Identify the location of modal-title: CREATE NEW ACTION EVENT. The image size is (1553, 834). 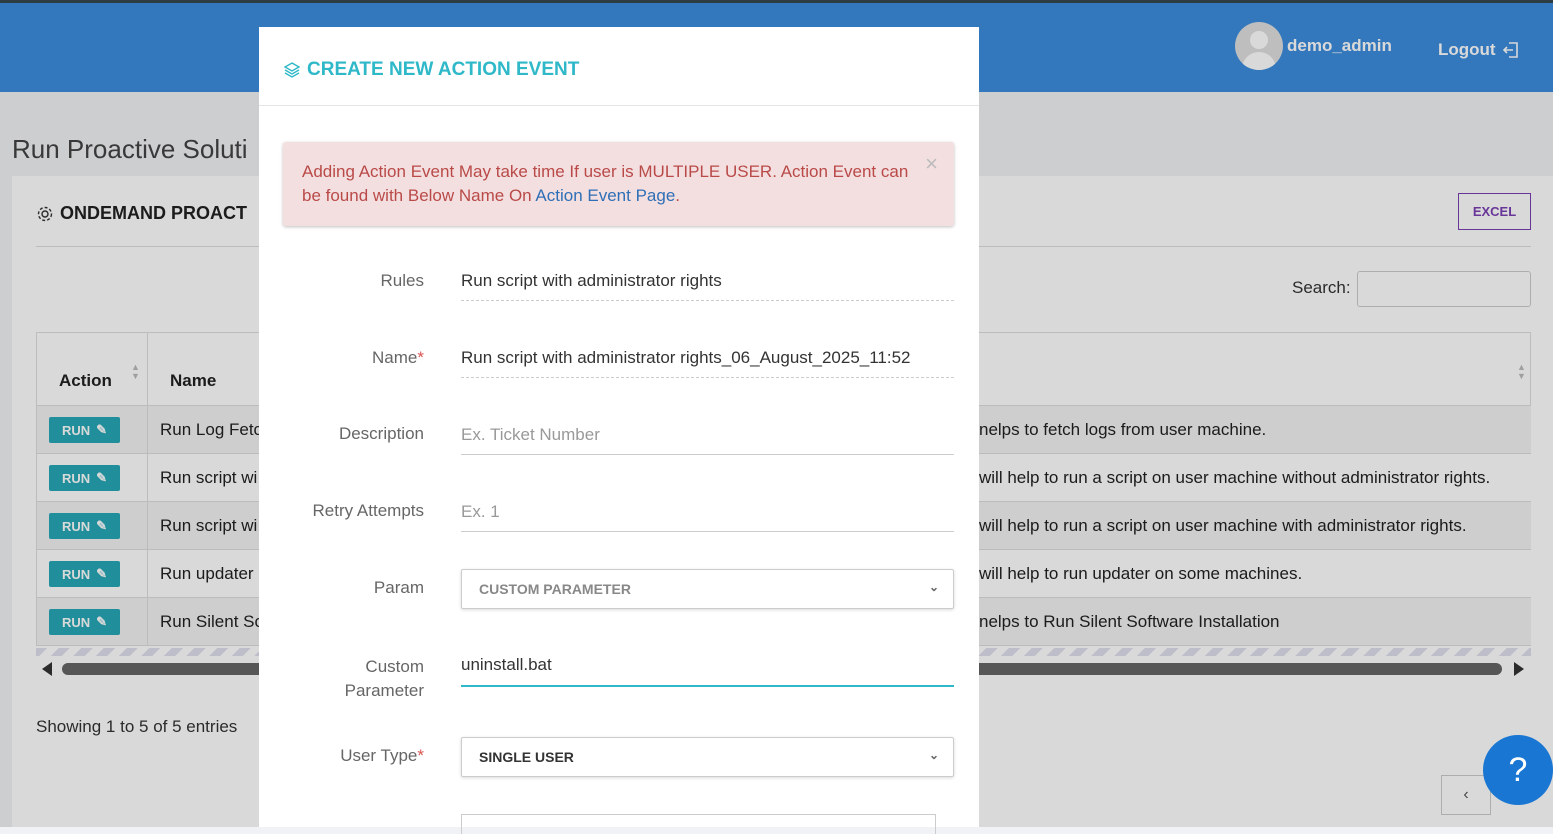
(431, 70).